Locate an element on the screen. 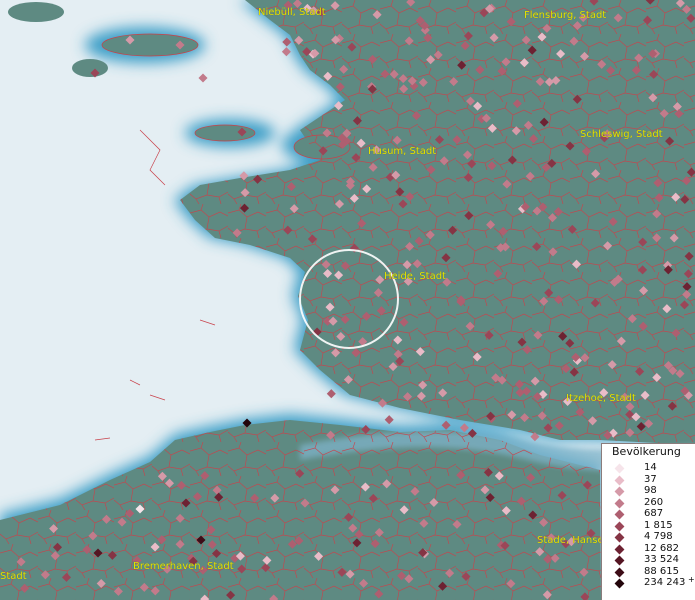 This screenshot has width=695, height=600. legend-item: 234 243 + is located at coordinates (648, 582).